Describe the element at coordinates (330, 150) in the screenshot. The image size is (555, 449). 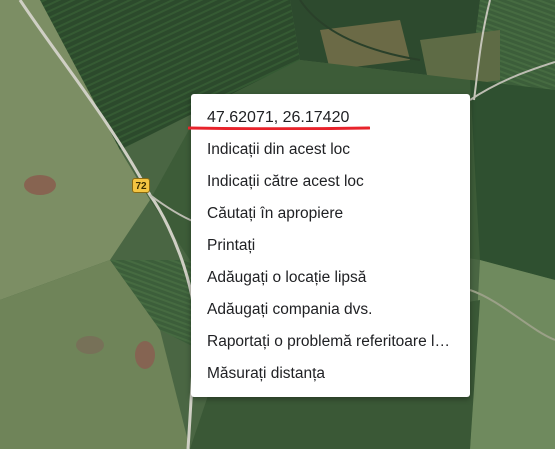
I see `menu-item-directions-from: Indicații din acest loc` at that location.